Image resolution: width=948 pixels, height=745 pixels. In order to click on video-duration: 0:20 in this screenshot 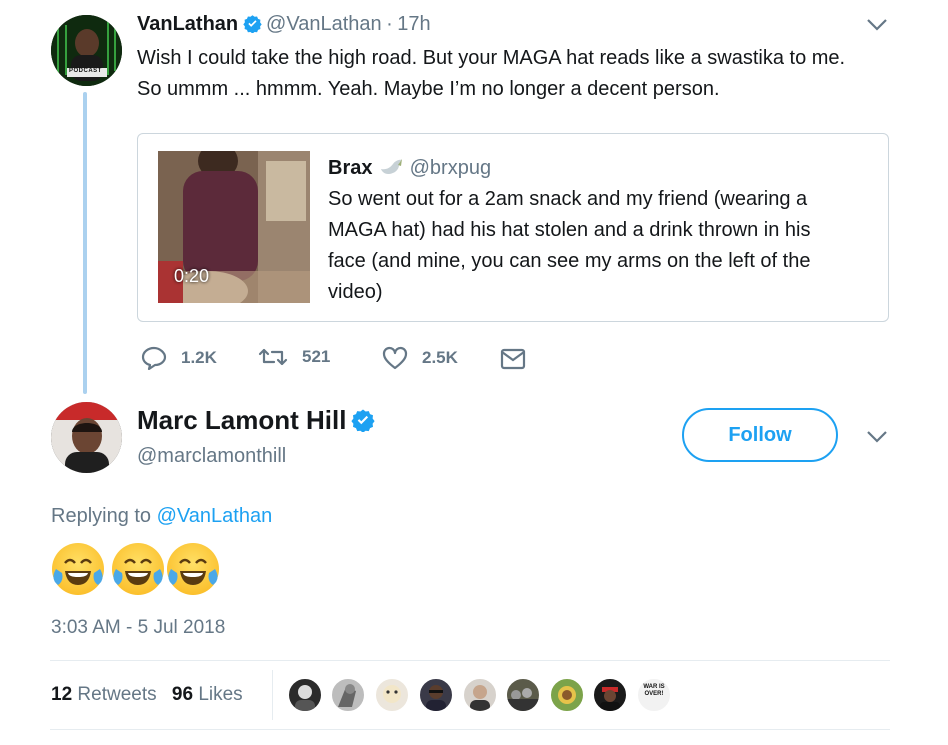, I will do `click(192, 276)`.